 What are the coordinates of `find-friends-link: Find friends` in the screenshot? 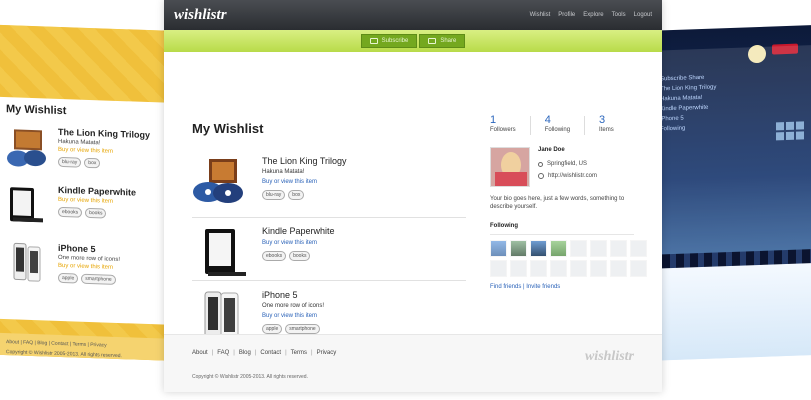 It's located at (505, 287).